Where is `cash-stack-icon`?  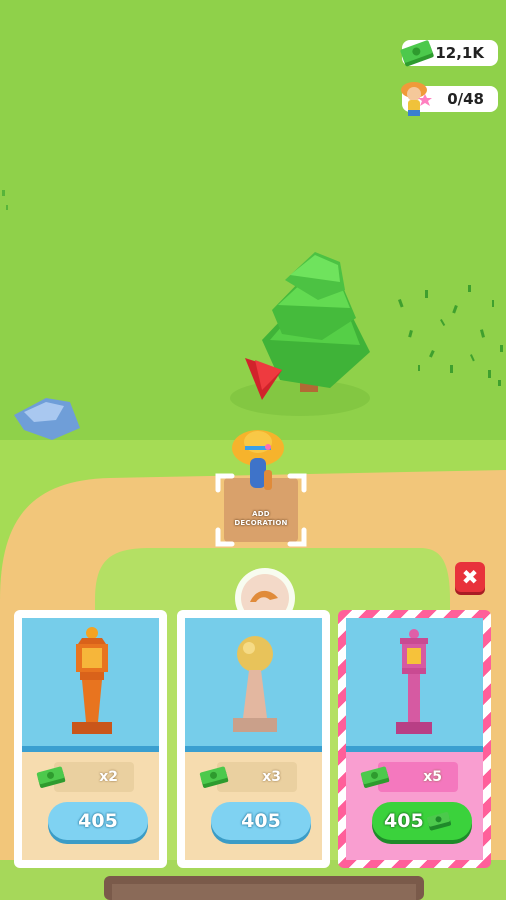
cash-stack-icon is located at coordinates (417, 53).